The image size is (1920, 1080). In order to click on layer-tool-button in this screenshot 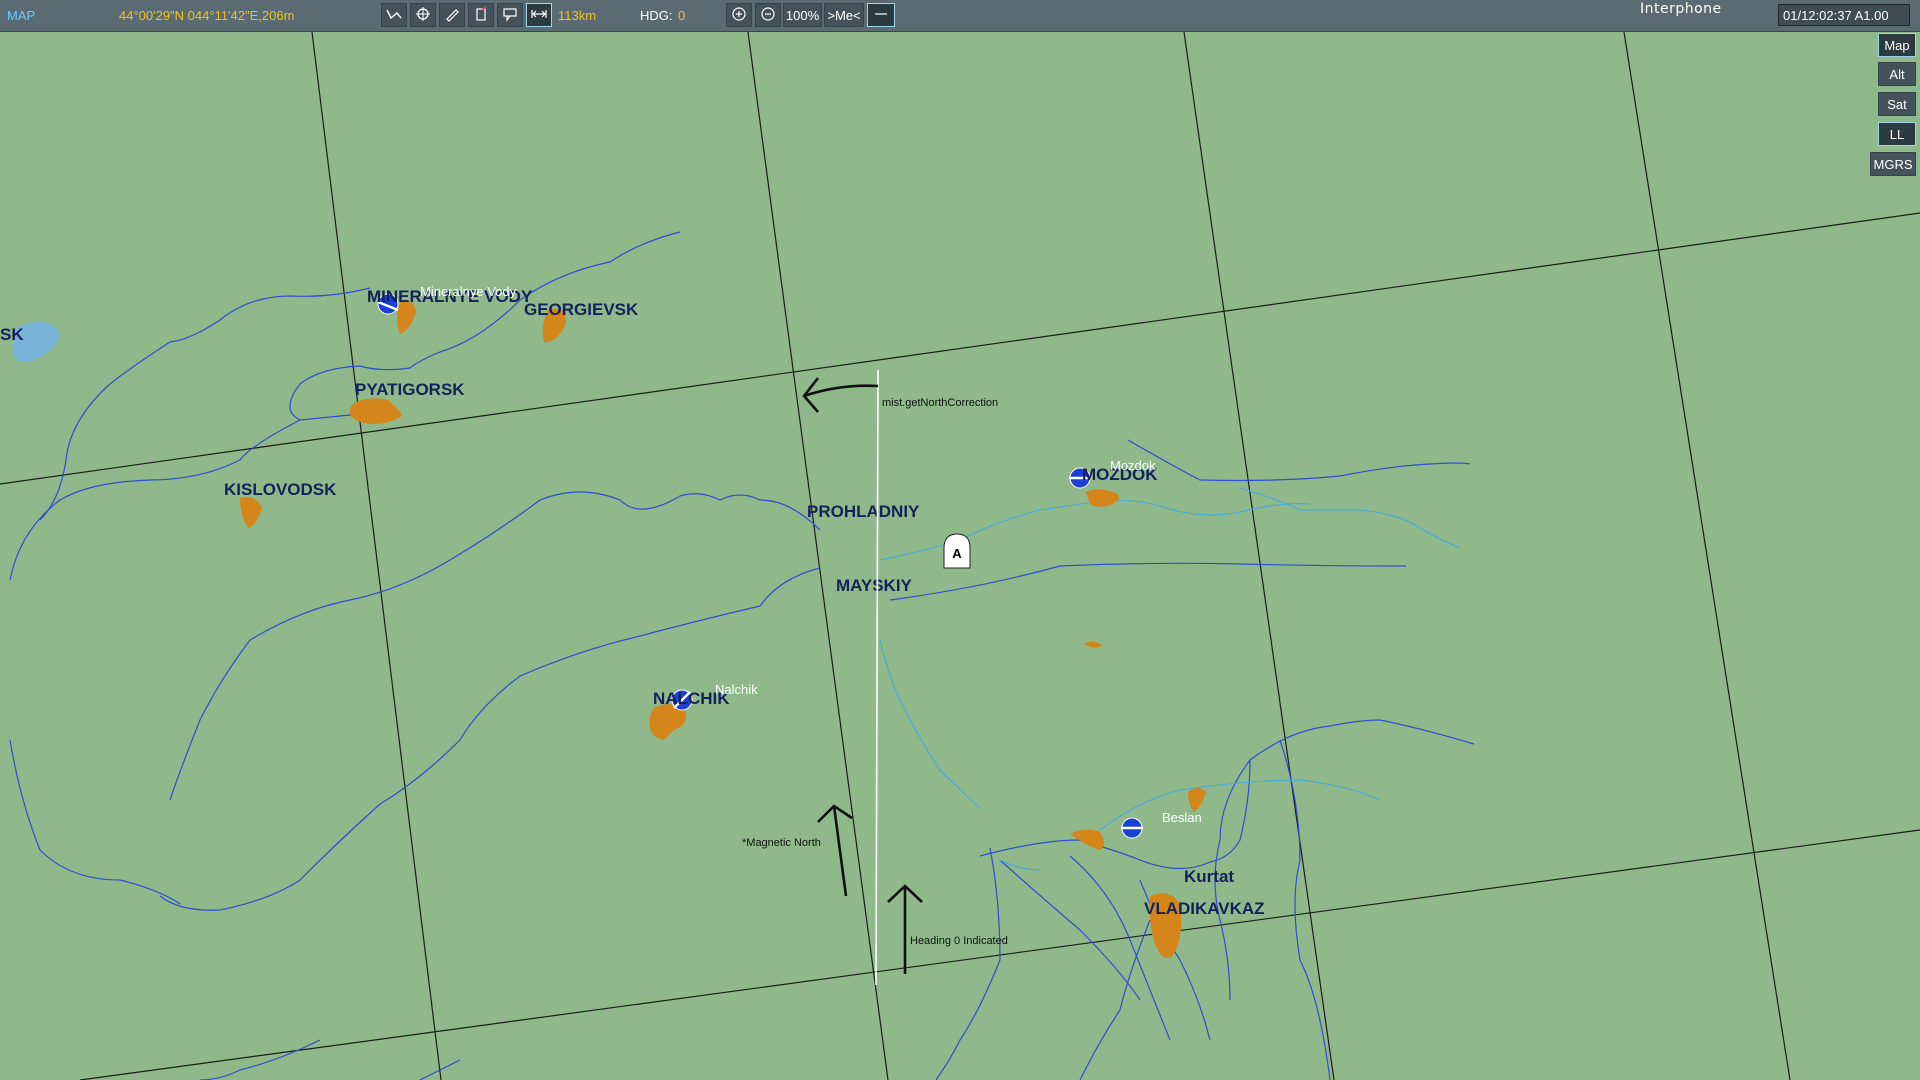, I will do `click(423, 15)`.